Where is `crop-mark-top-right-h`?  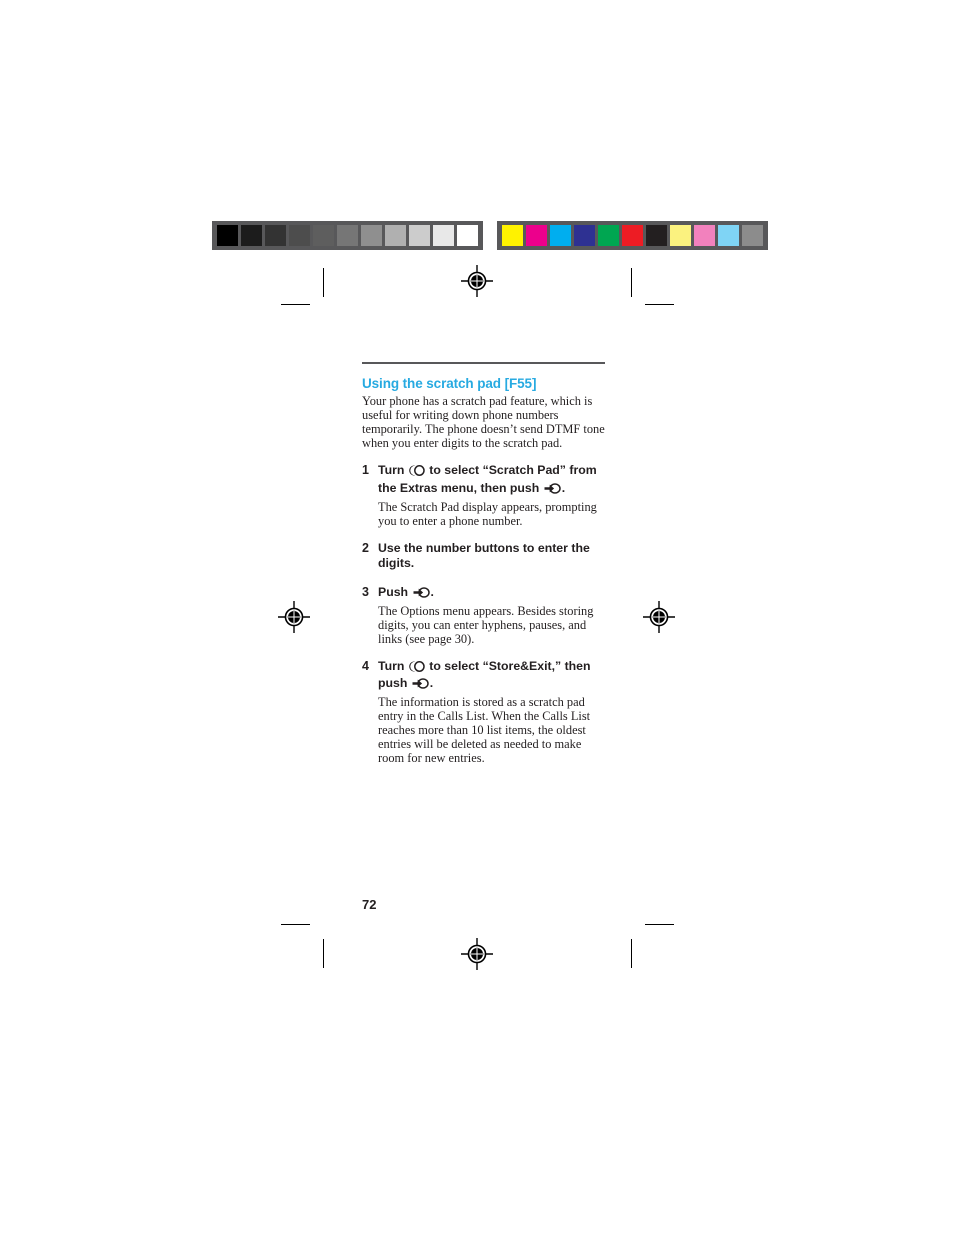 crop-mark-top-right-h is located at coordinates (659, 304).